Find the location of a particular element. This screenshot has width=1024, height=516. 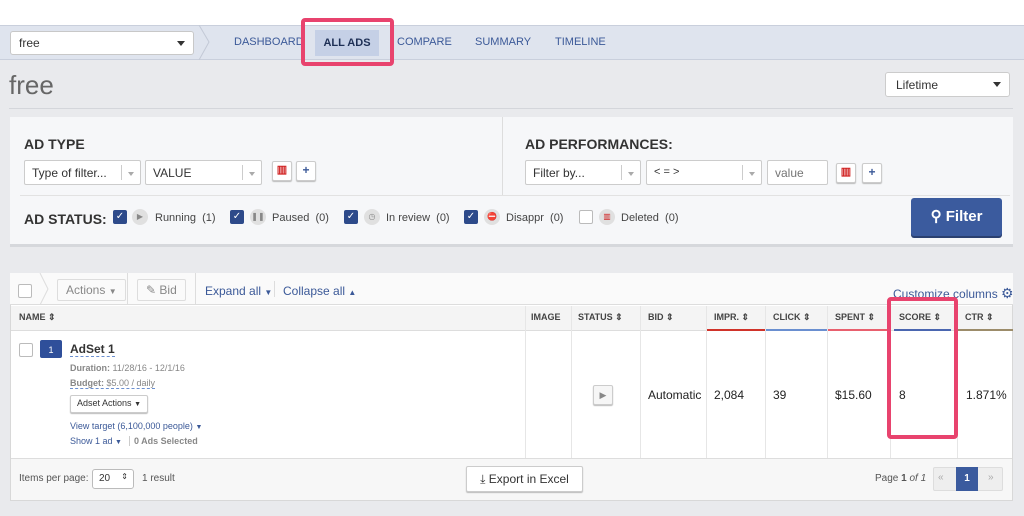

col-ctr: CTR ⇕ is located at coordinates (979, 317).